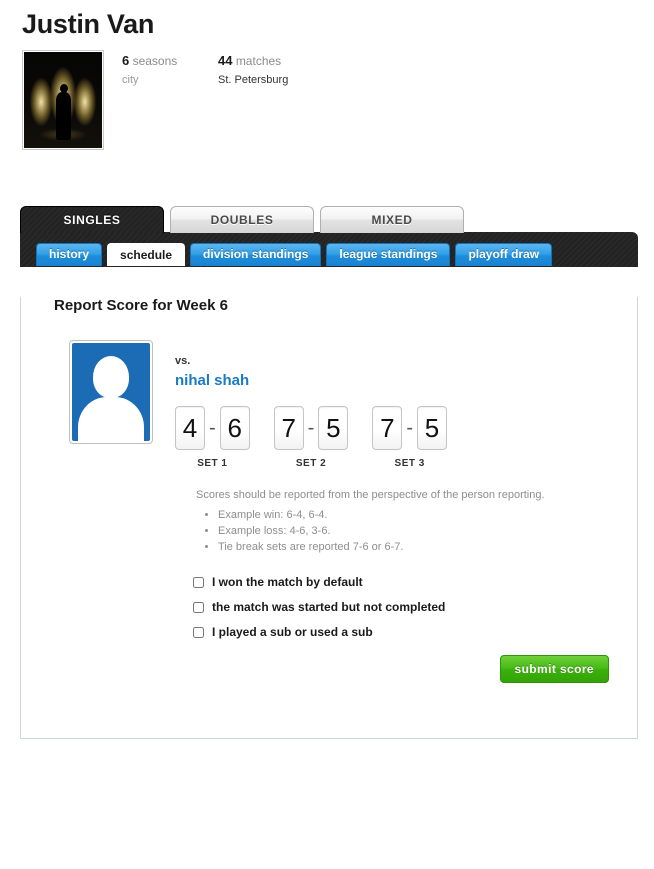  I want to click on scoring-help-item: Example loss: 4-6, 3-6., so click(427, 531).